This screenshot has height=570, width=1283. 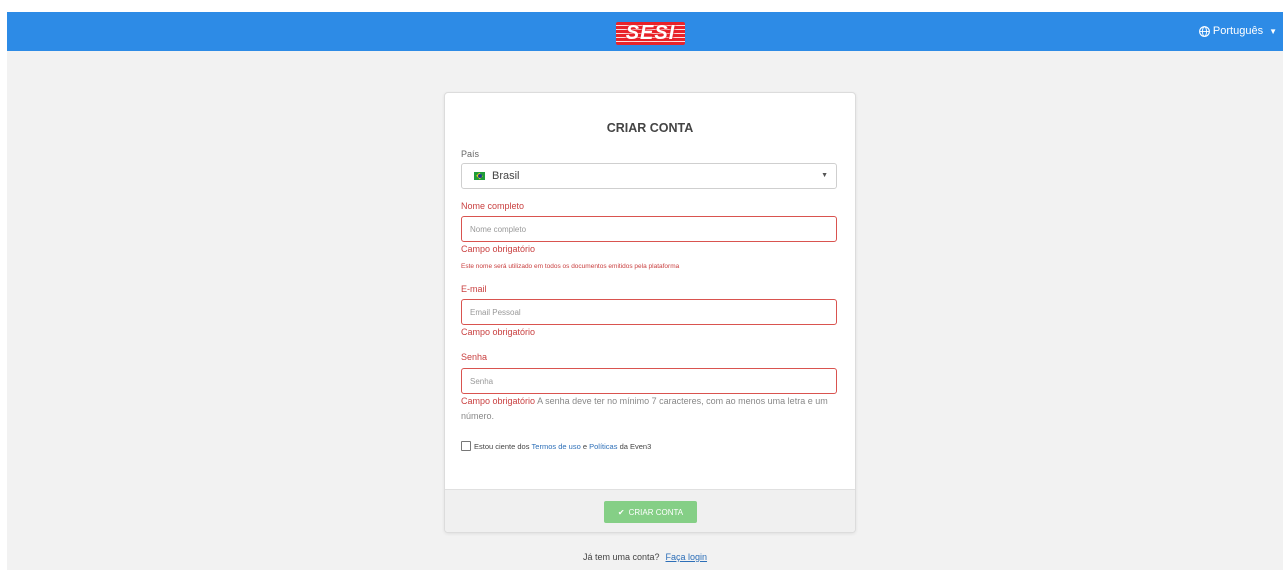 I want to click on sesi-logo: SESI, so click(x=650, y=33).